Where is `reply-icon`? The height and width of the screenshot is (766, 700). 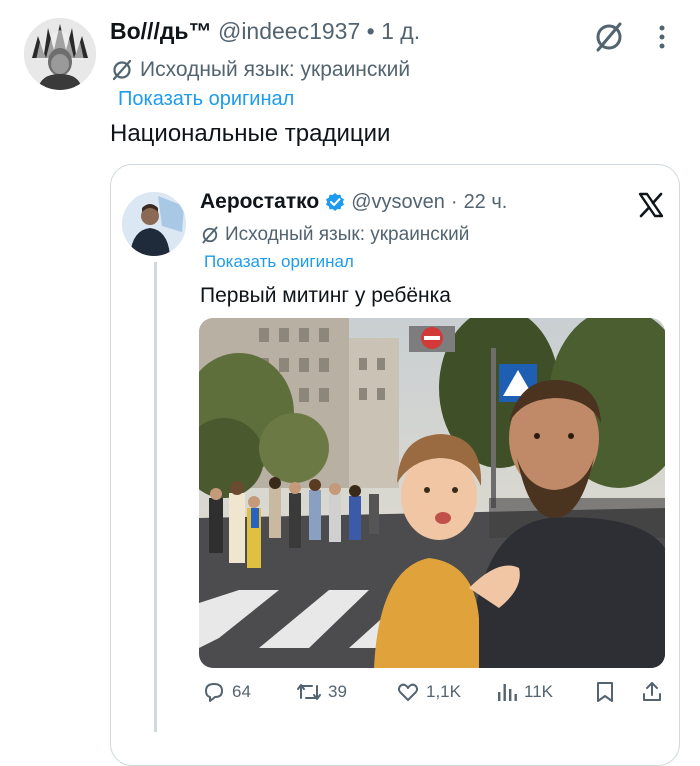
reply-icon is located at coordinates (214, 692).